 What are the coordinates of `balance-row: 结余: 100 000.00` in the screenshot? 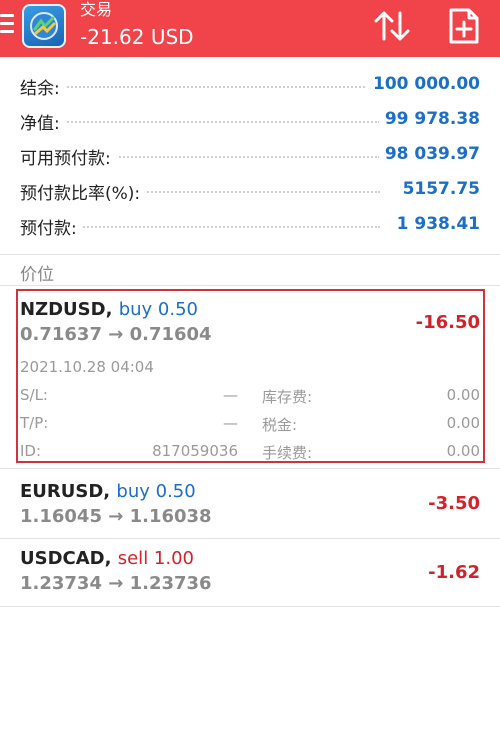 It's located at (250, 85).